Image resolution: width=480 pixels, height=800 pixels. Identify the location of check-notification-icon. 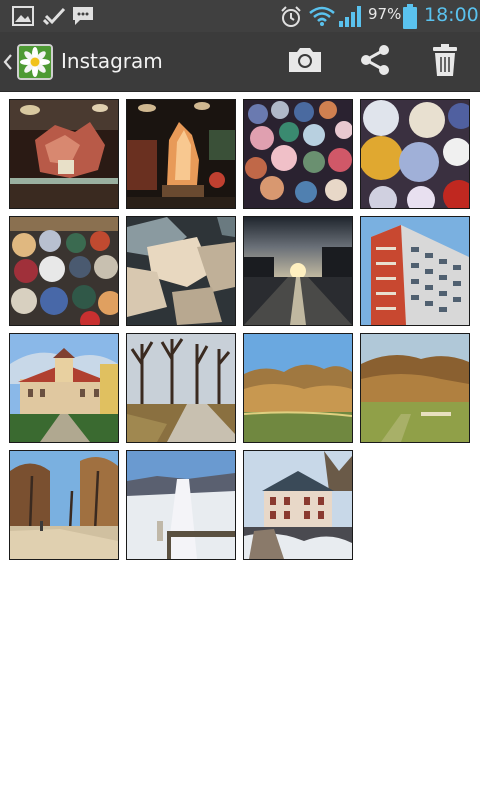
(54, 18).